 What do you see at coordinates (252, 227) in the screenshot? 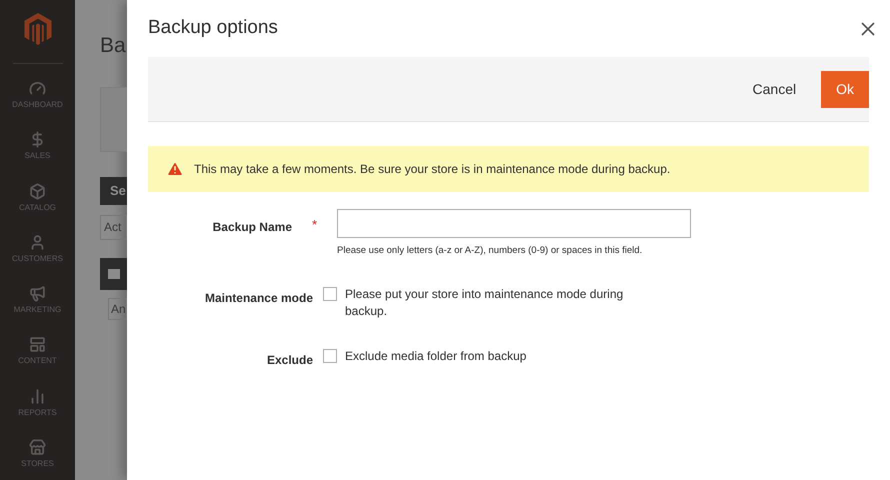
I see `field-label: Backup Name` at bounding box center [252, 227].